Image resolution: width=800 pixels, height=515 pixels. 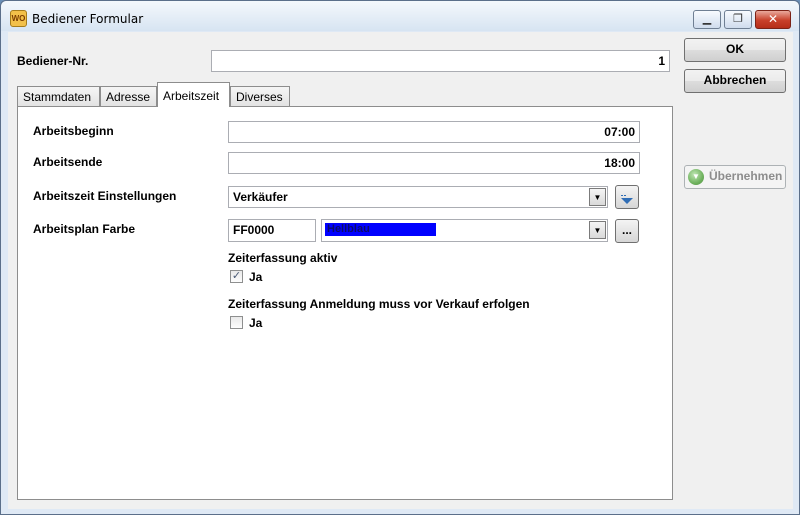 I want to click on abbrechen-label: Abbrechen, so click(x=735, y=80).